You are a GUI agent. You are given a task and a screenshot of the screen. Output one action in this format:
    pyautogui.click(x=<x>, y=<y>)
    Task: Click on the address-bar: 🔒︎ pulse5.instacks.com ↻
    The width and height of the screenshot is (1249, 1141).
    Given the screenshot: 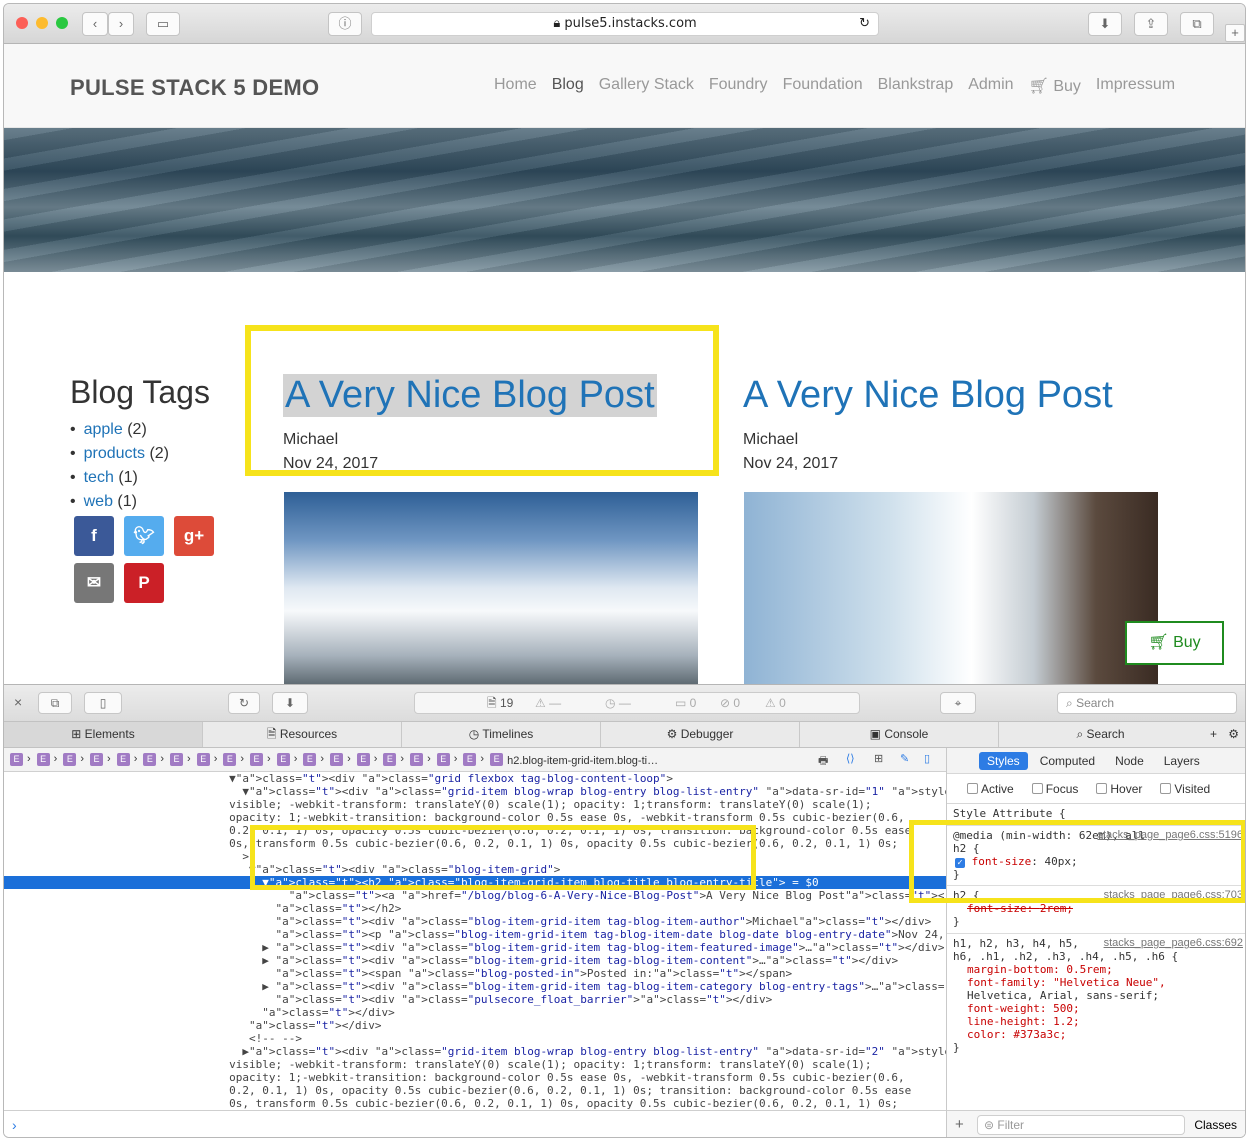 What is the action you would take?
    pyautogui.click(x=625, y=24)
    